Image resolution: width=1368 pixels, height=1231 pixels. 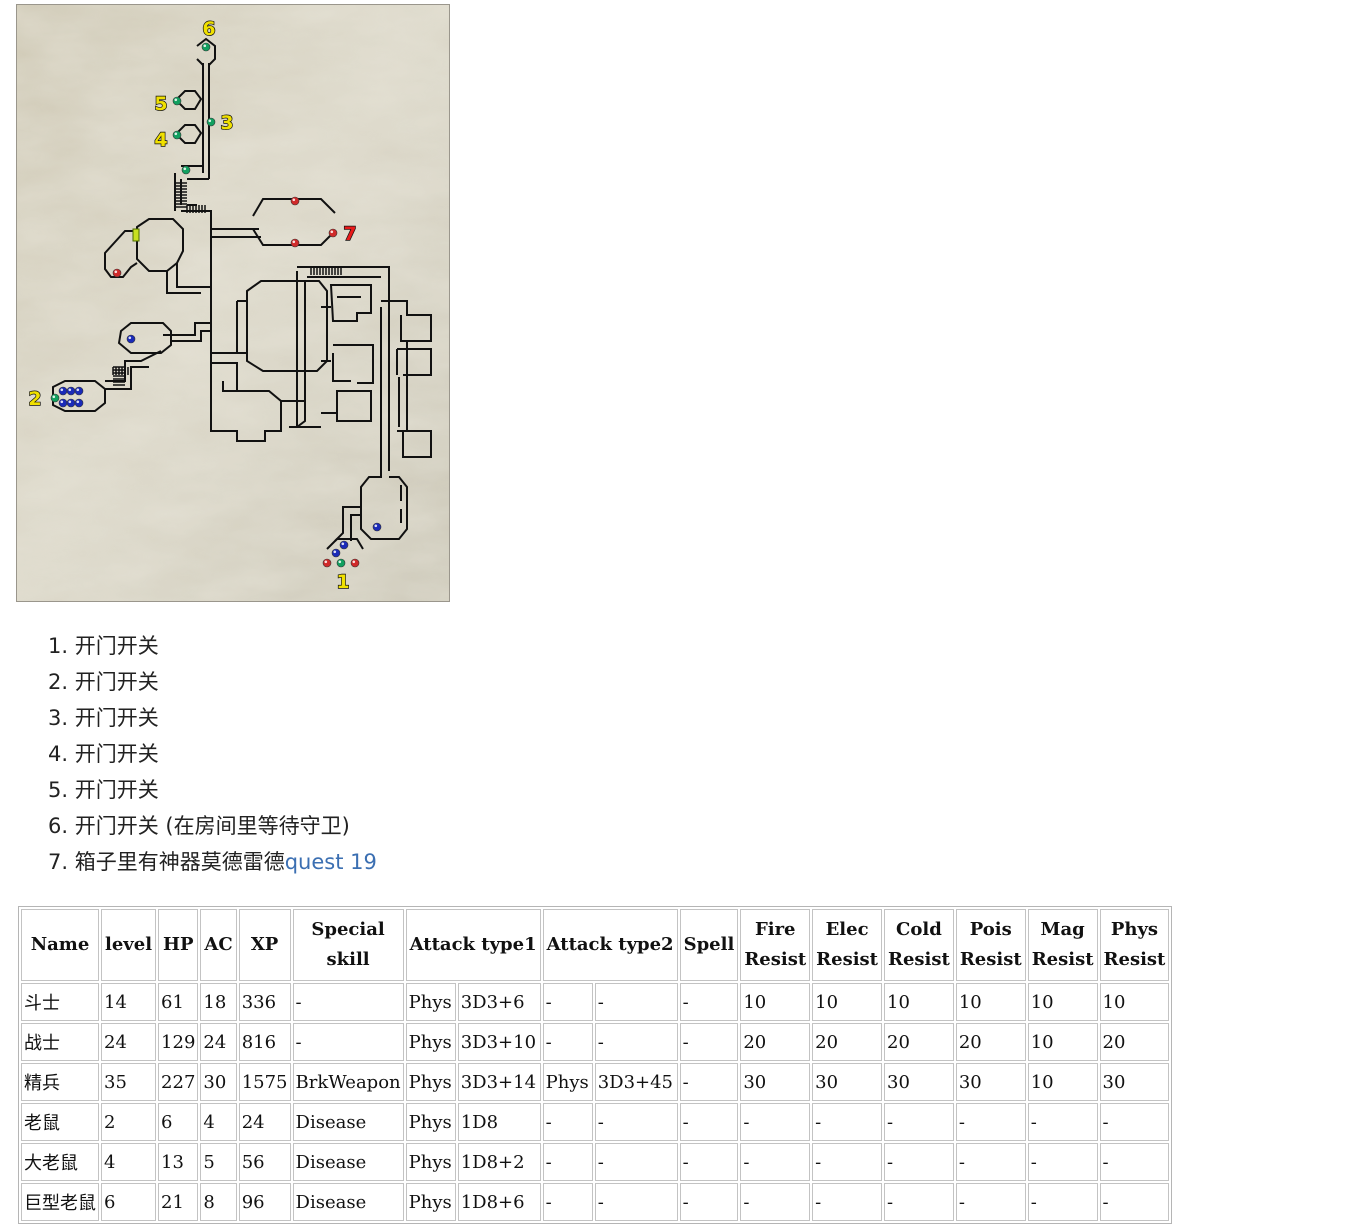 I want to click on quest-link: quest 19, so click(x=331, y=862).